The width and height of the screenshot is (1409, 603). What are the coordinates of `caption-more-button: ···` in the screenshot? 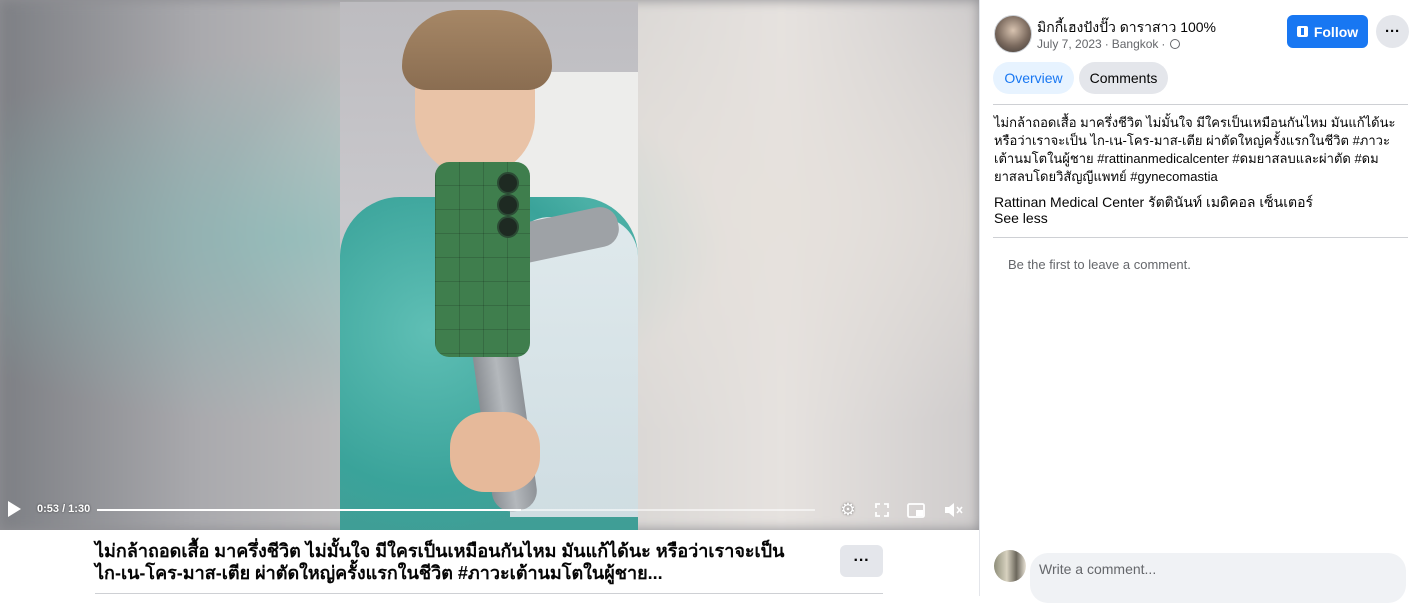 It's located at (861, 561).